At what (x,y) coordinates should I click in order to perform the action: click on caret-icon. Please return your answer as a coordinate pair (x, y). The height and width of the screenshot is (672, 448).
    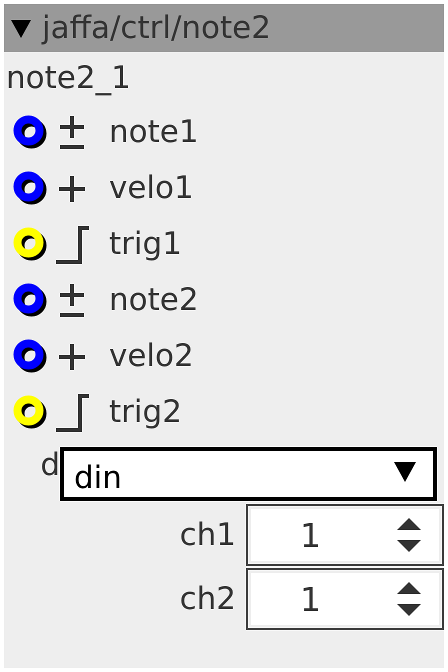
    Looking at the image, I should click on (405, 472).